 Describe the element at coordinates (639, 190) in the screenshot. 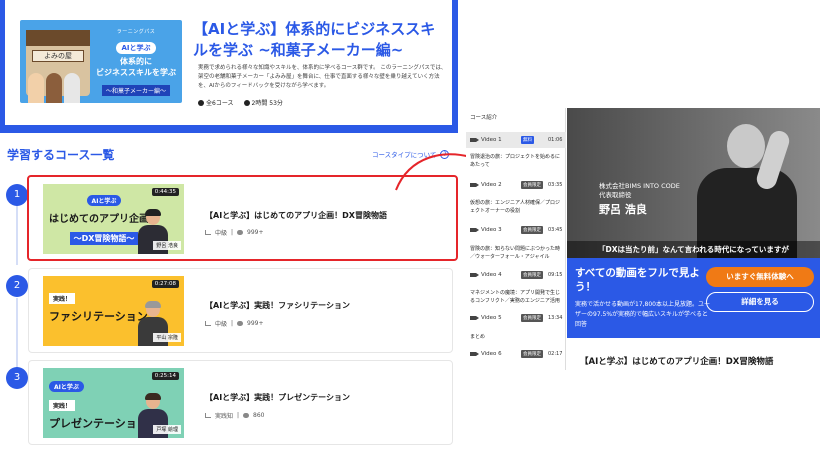

I see `presenter-company: 株式会社BIMS INTO CODE 代表取締役` at that location.